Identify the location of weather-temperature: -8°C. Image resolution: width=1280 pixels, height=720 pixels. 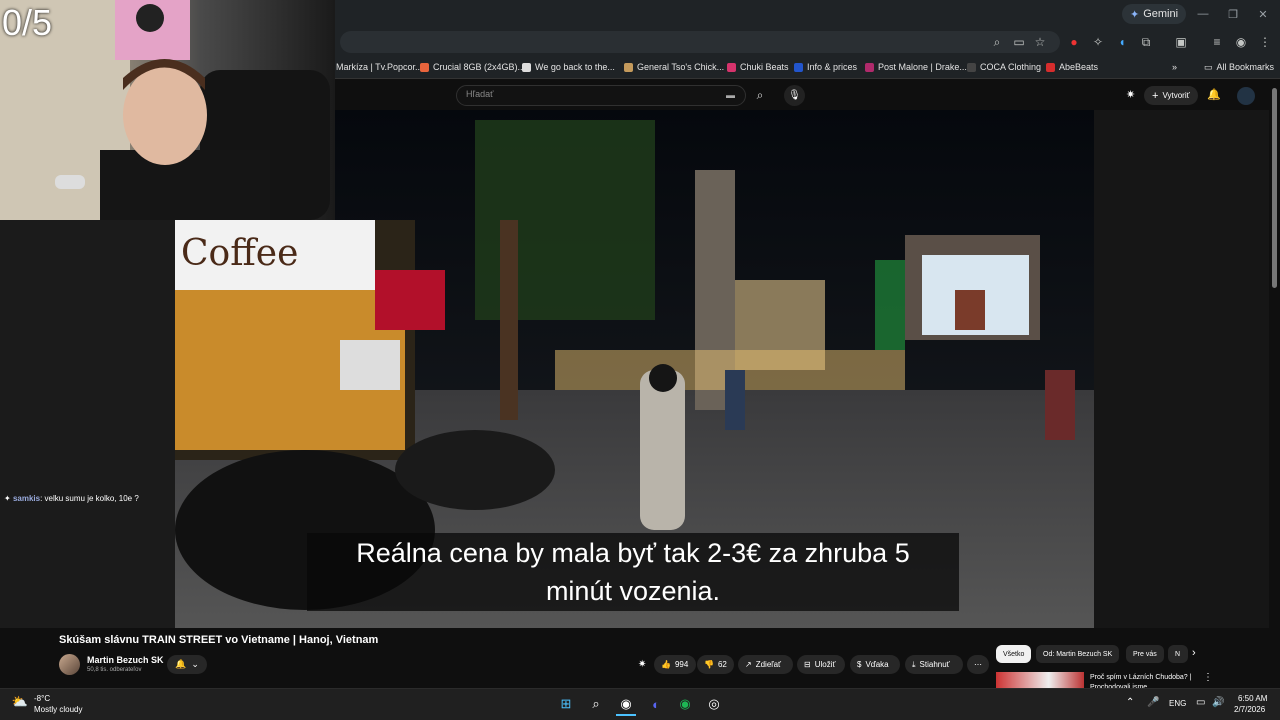
(42, 698).